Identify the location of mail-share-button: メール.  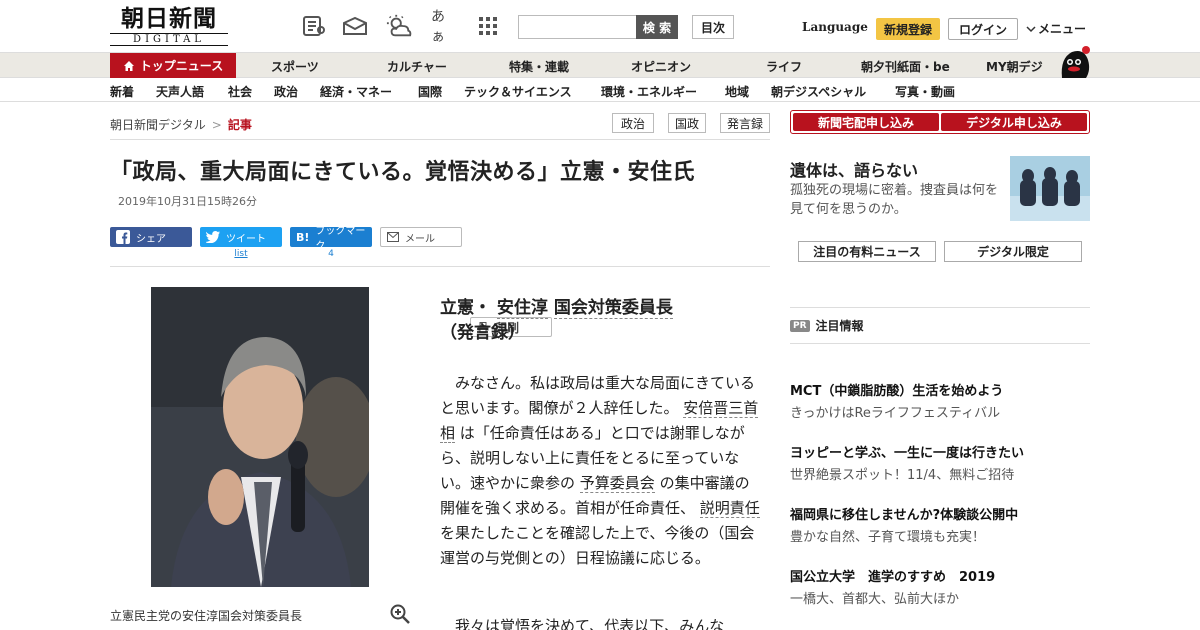
(421, 237).